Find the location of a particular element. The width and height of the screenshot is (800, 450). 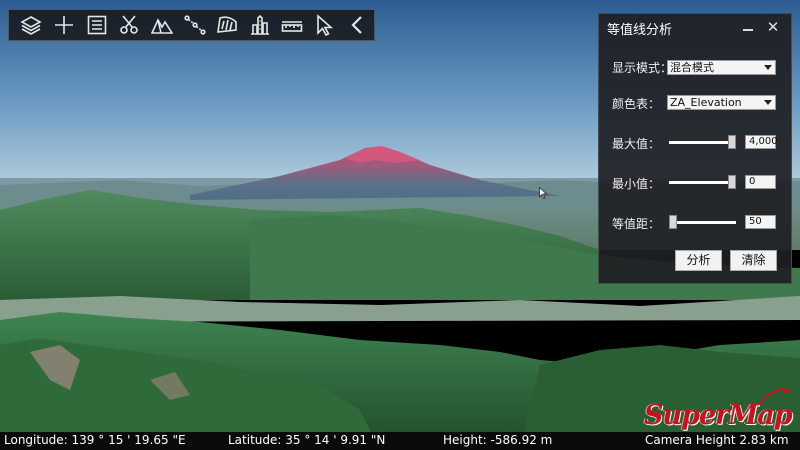

color-table-select: ZA_Elevation is located at coordinates (721, 102).